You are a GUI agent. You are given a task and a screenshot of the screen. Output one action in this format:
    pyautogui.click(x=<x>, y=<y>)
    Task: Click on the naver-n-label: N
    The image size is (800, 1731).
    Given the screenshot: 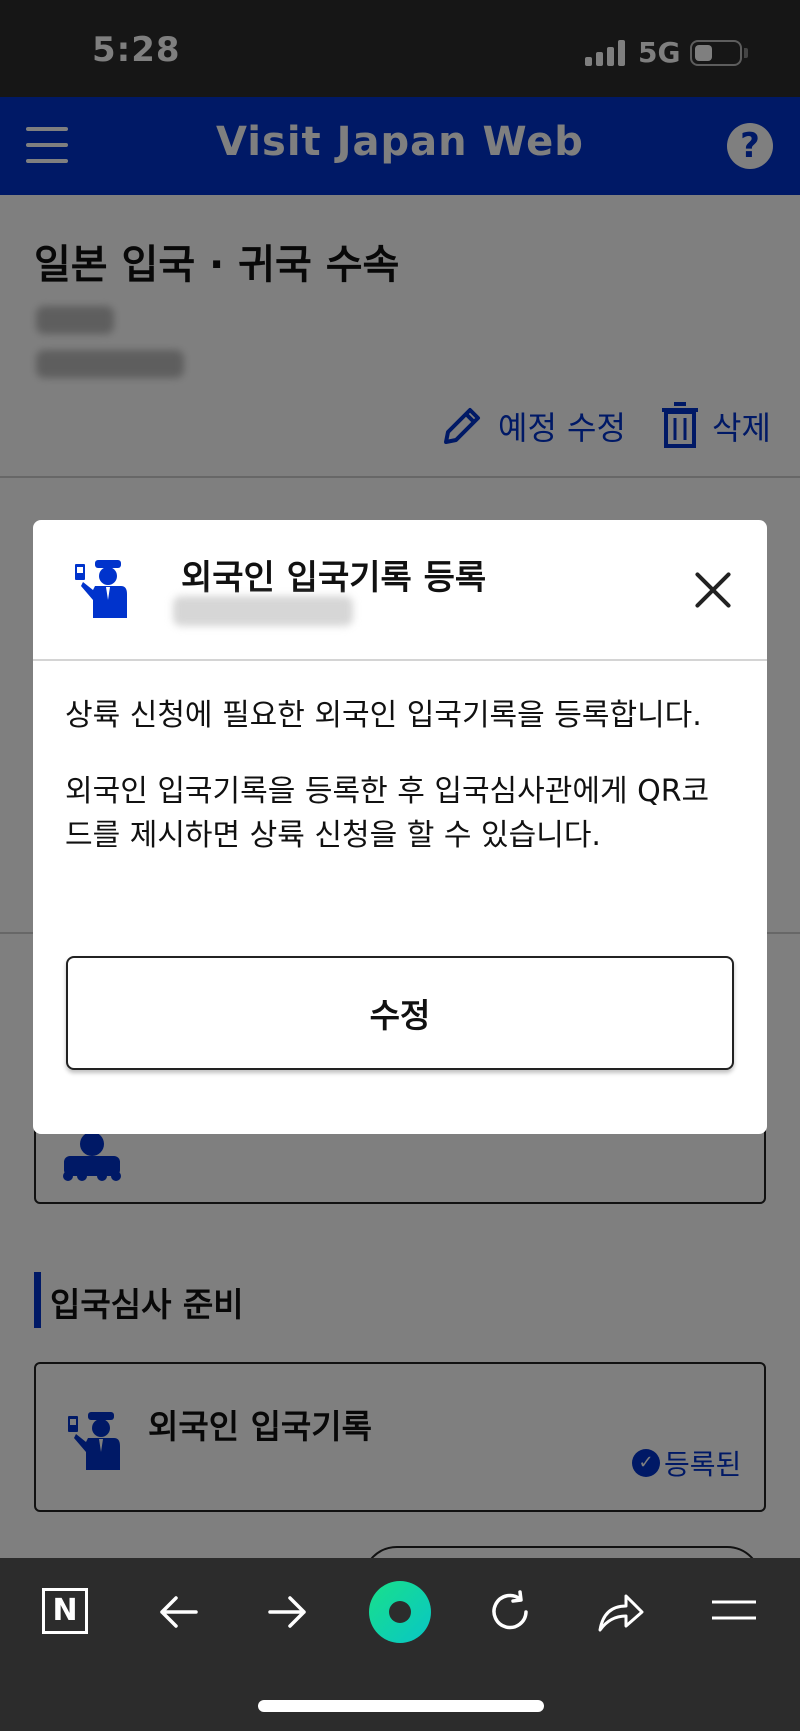 What is the action you would take?
    pyautogui.click(x=65, y=1610)
    